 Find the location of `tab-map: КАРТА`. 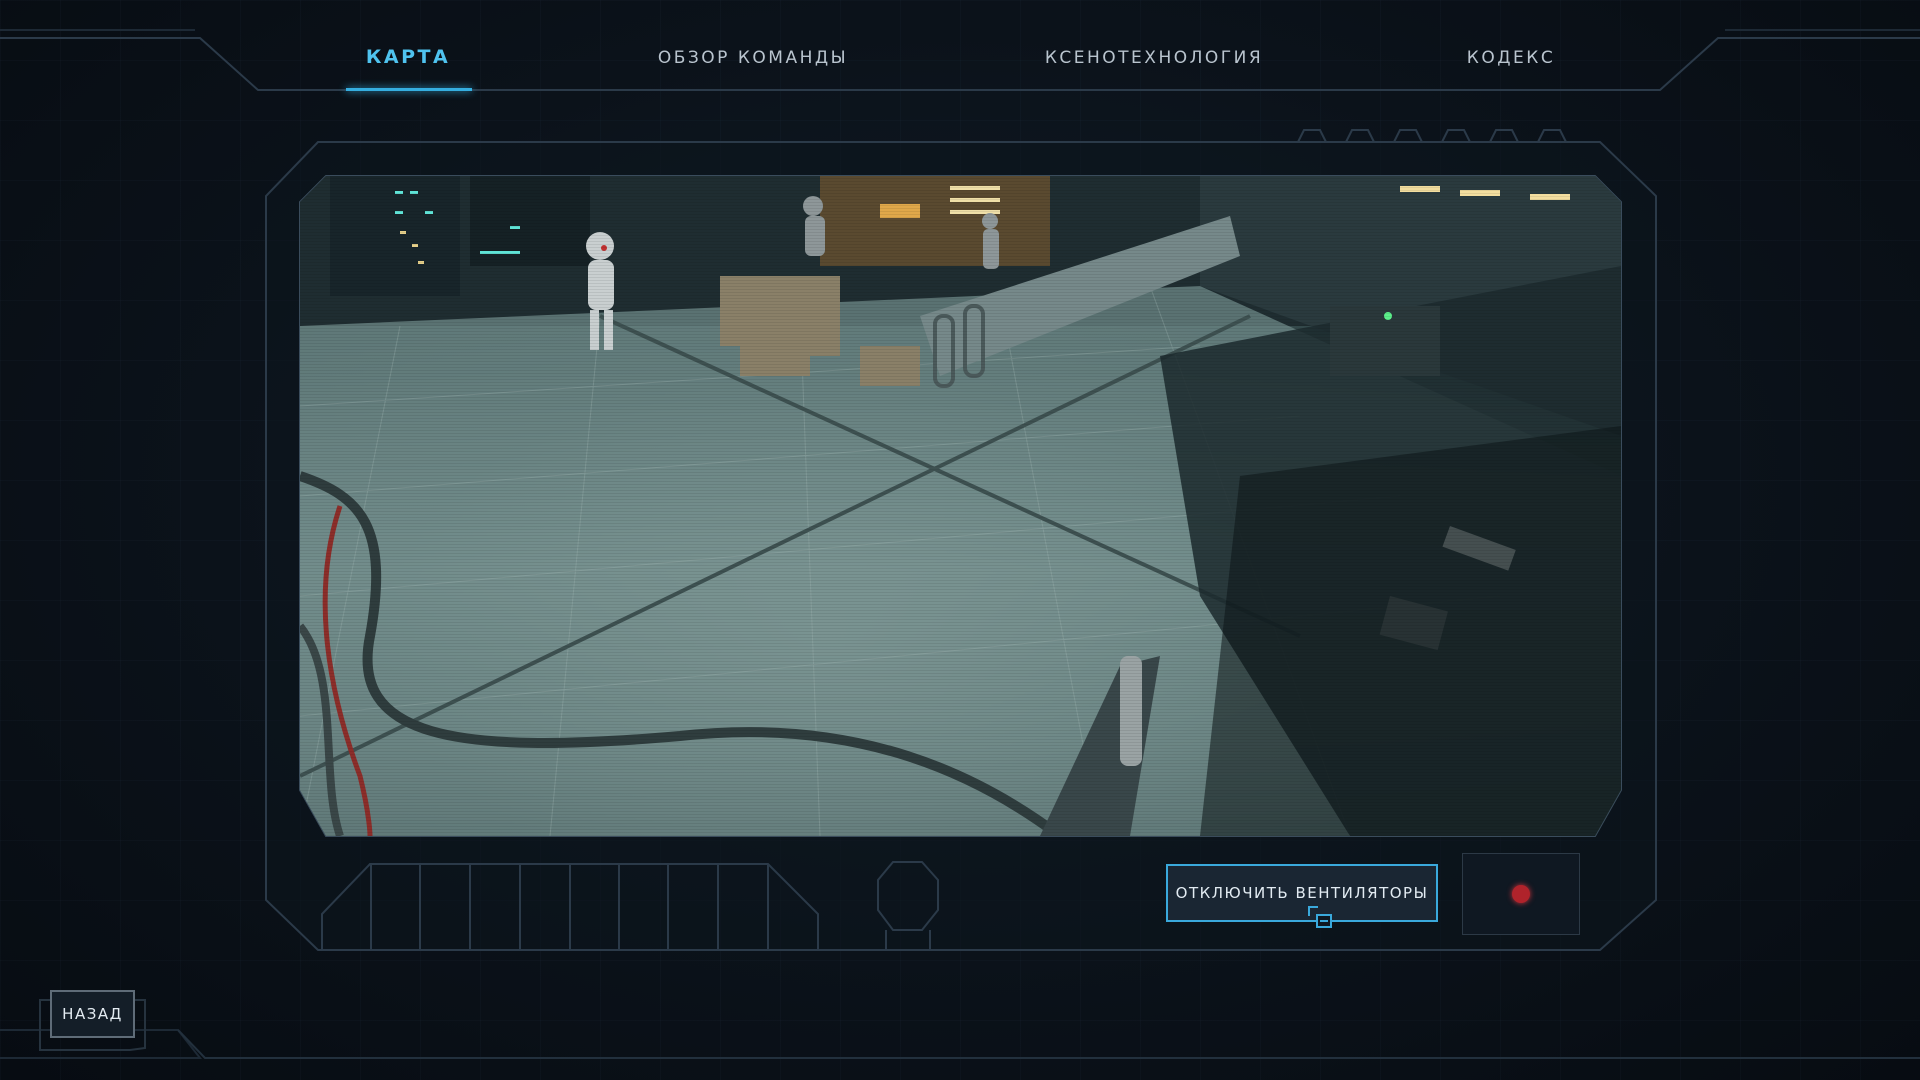

tab-map: КАРТА is located at coordinates (408, 57).